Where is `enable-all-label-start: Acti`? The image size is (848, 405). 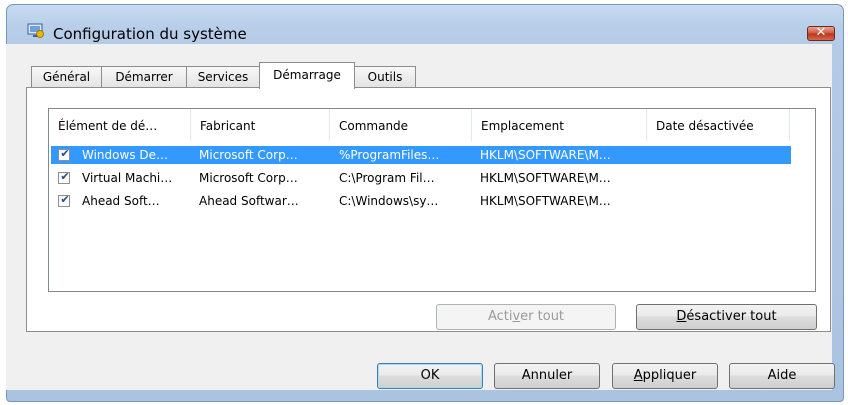 enable-all-label-start: Acti is located at coordinates (500, 316).